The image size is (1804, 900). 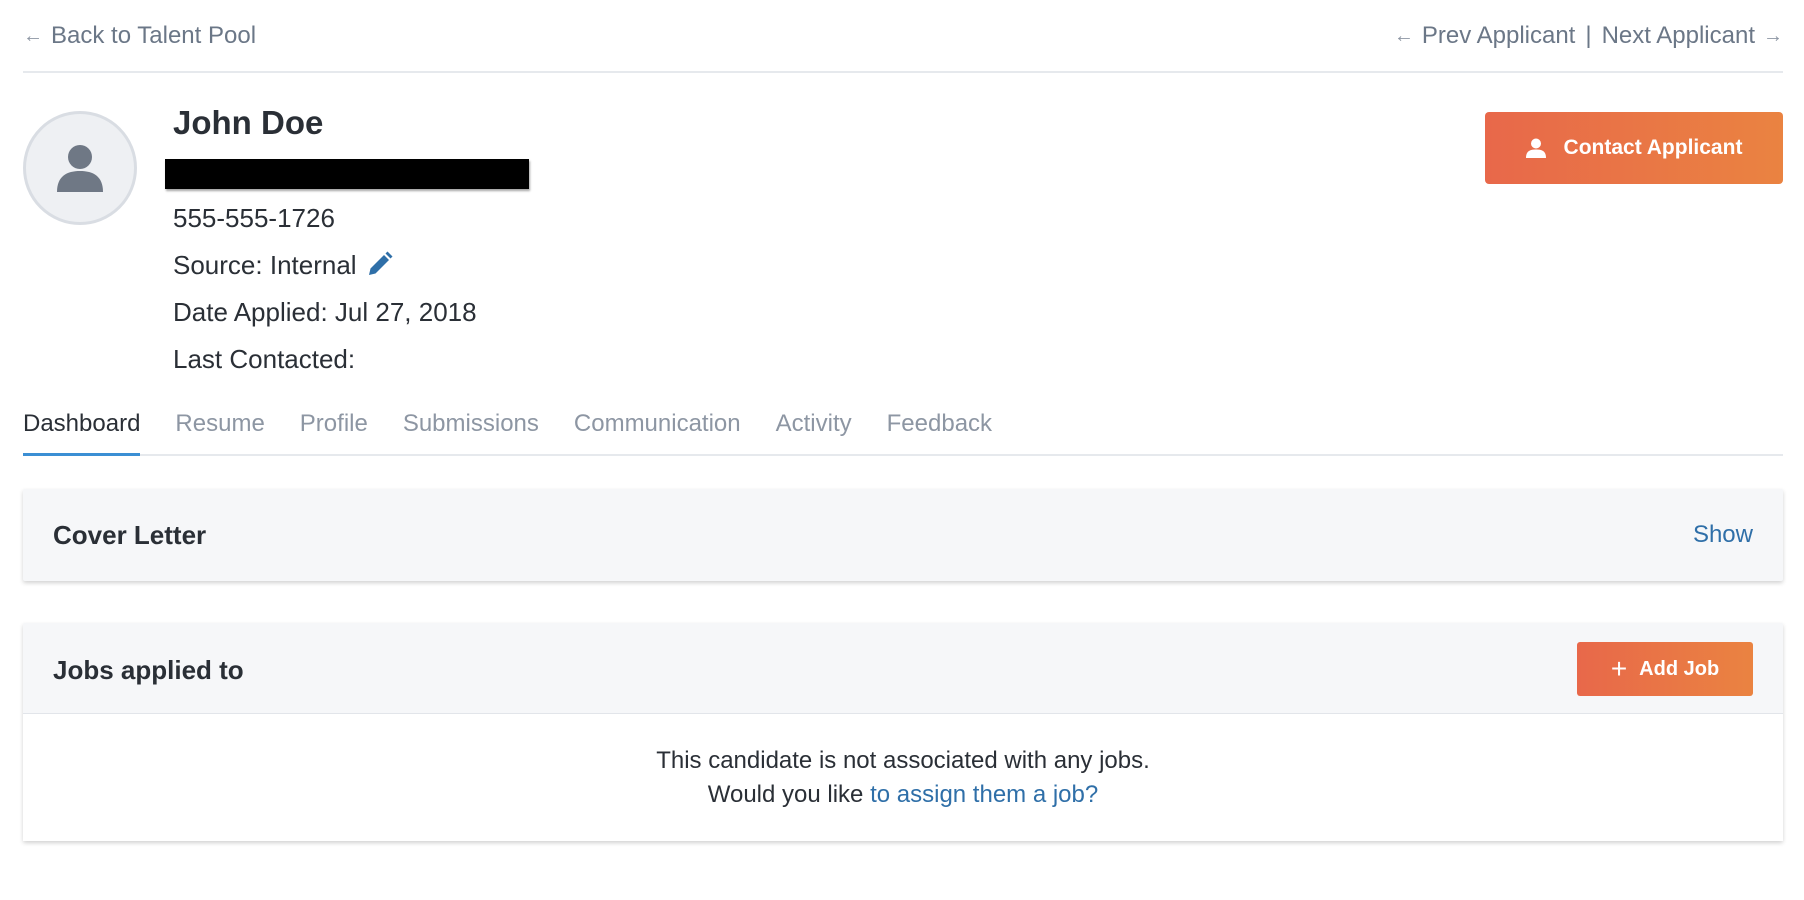 I want to click on tab-submissions: Submissions, so click(x=471, y=428).